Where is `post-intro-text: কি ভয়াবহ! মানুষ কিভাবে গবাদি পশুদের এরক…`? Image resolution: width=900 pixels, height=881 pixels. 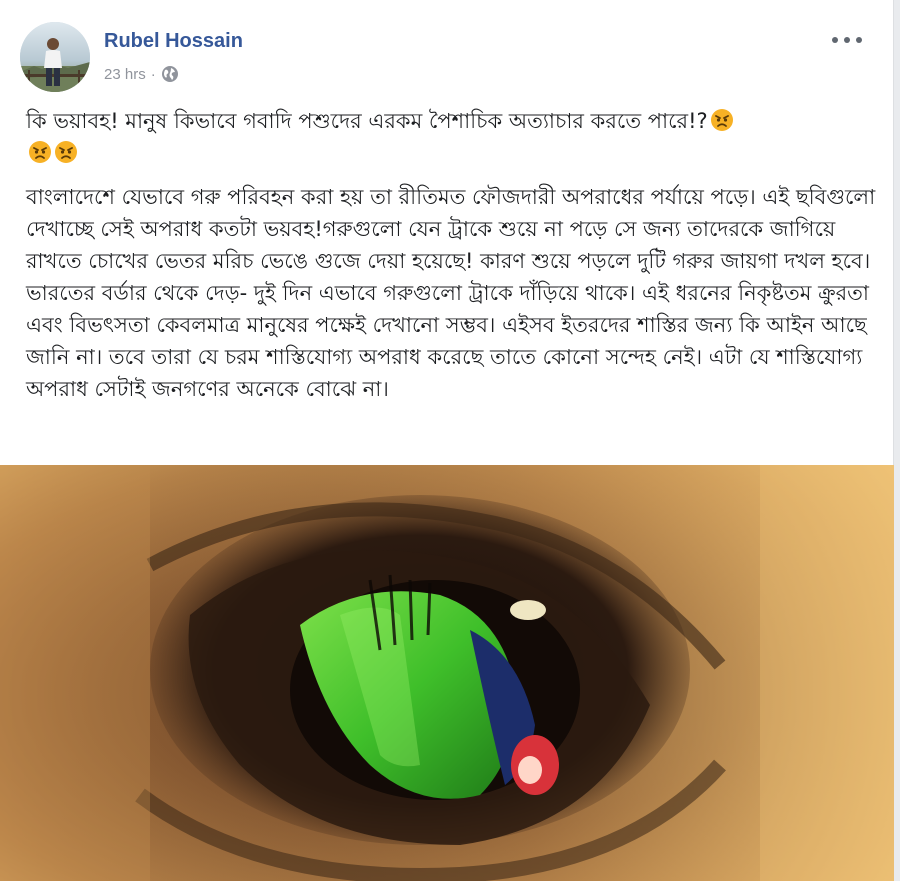
post-intro-text: কি ভয়াবহ! মানুষ কিভাবে গবাদি পশুদের এরক… is located at coordinates (367, 121).